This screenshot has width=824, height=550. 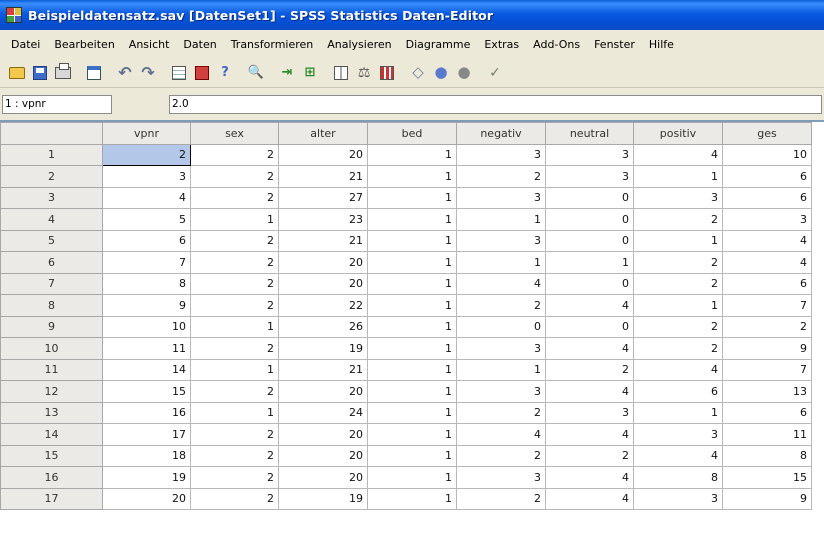 I want to click on redo-icon: ↷, so click(x=148, y=73).